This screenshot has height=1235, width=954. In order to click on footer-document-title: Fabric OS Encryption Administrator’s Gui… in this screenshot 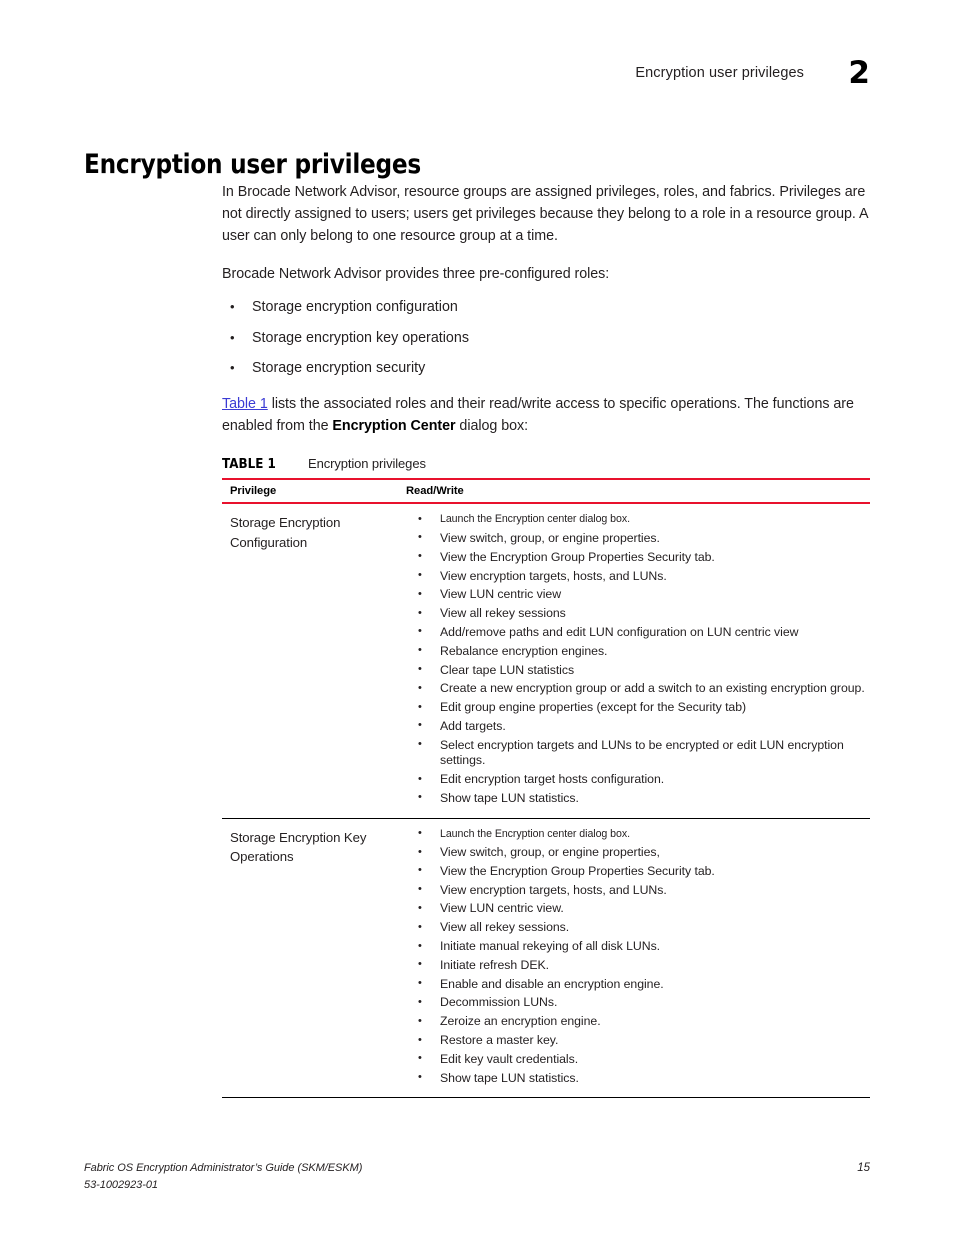, I will do `click(223, 1168)`.